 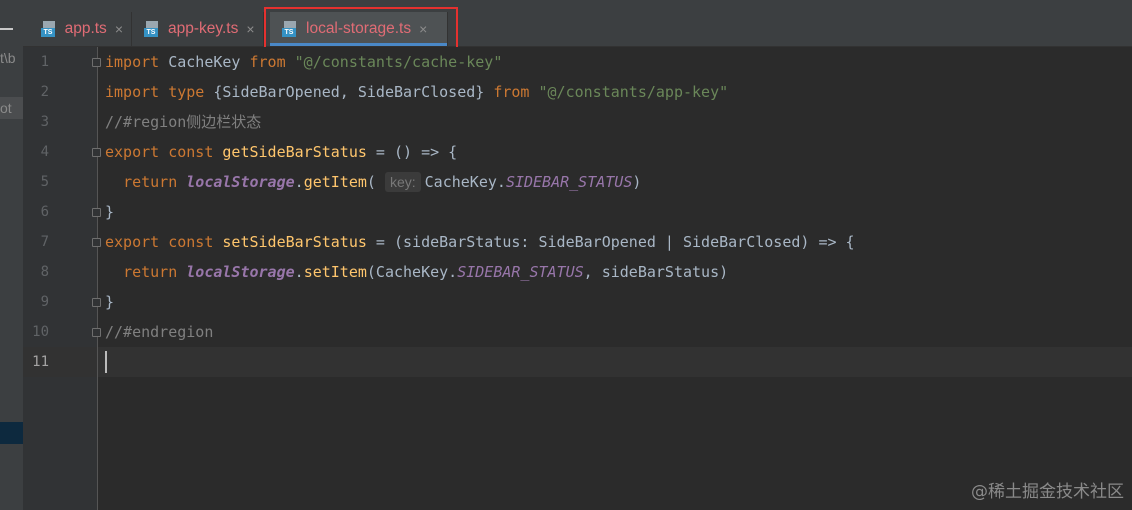 I want to click on current-line-highlight, so click(x=615, y=362).